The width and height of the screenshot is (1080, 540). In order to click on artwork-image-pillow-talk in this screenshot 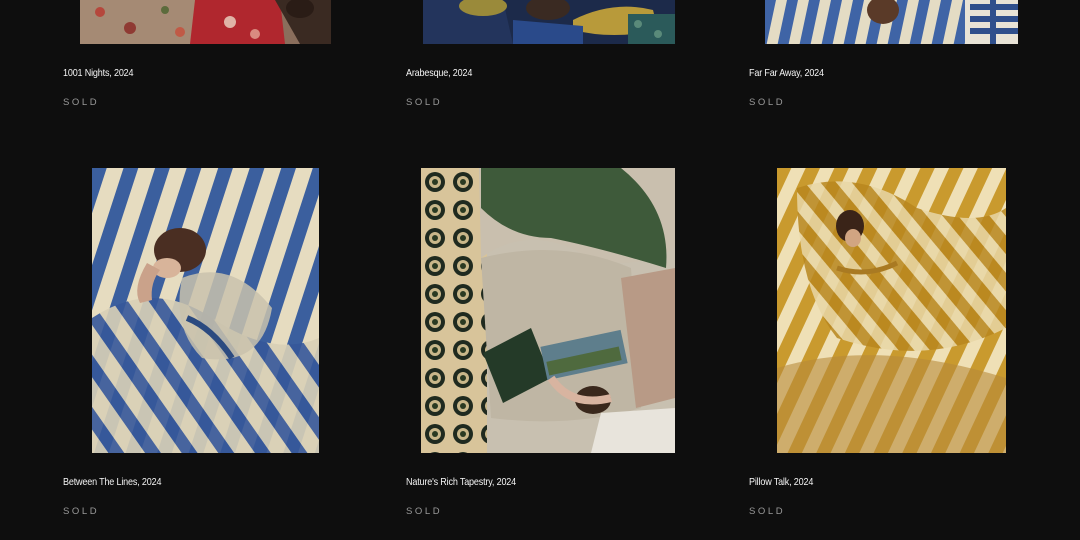, I will do `click(891, 310)`.